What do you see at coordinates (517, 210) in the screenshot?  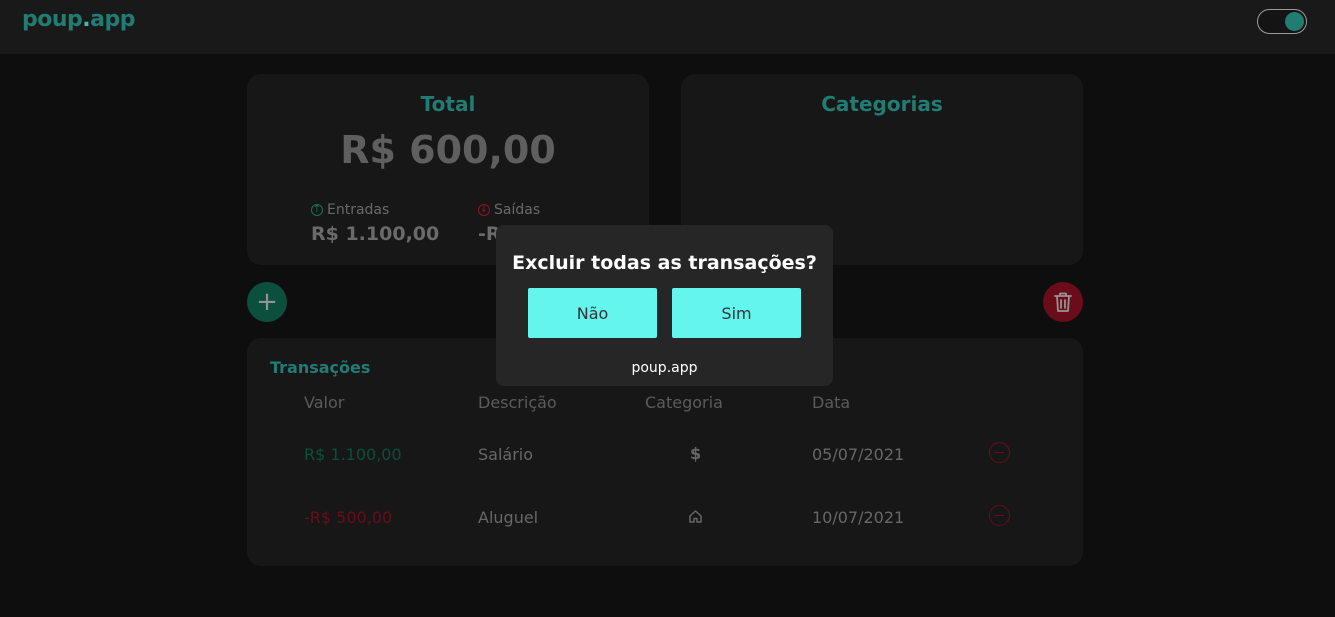 I see `expense-label: Saídas` at bounding box center [517, 210].